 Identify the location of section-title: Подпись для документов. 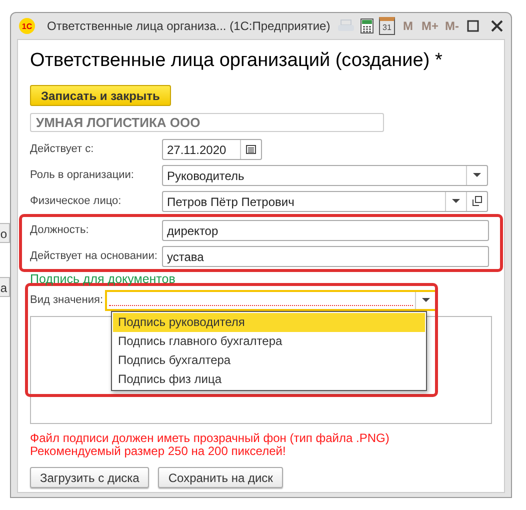
(103, 279).